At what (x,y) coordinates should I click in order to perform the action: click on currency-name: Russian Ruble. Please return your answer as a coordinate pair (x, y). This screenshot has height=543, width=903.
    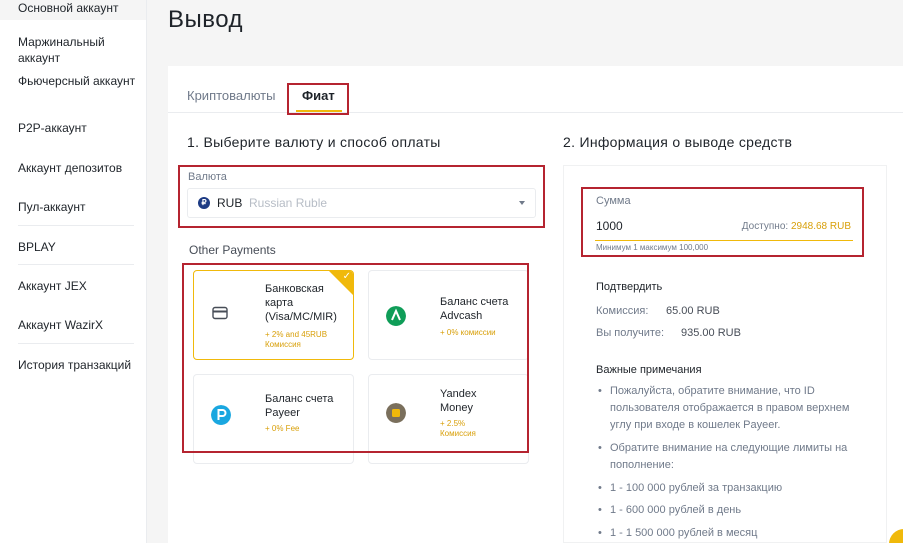
    Looking at the image, I should click on (288, 203).